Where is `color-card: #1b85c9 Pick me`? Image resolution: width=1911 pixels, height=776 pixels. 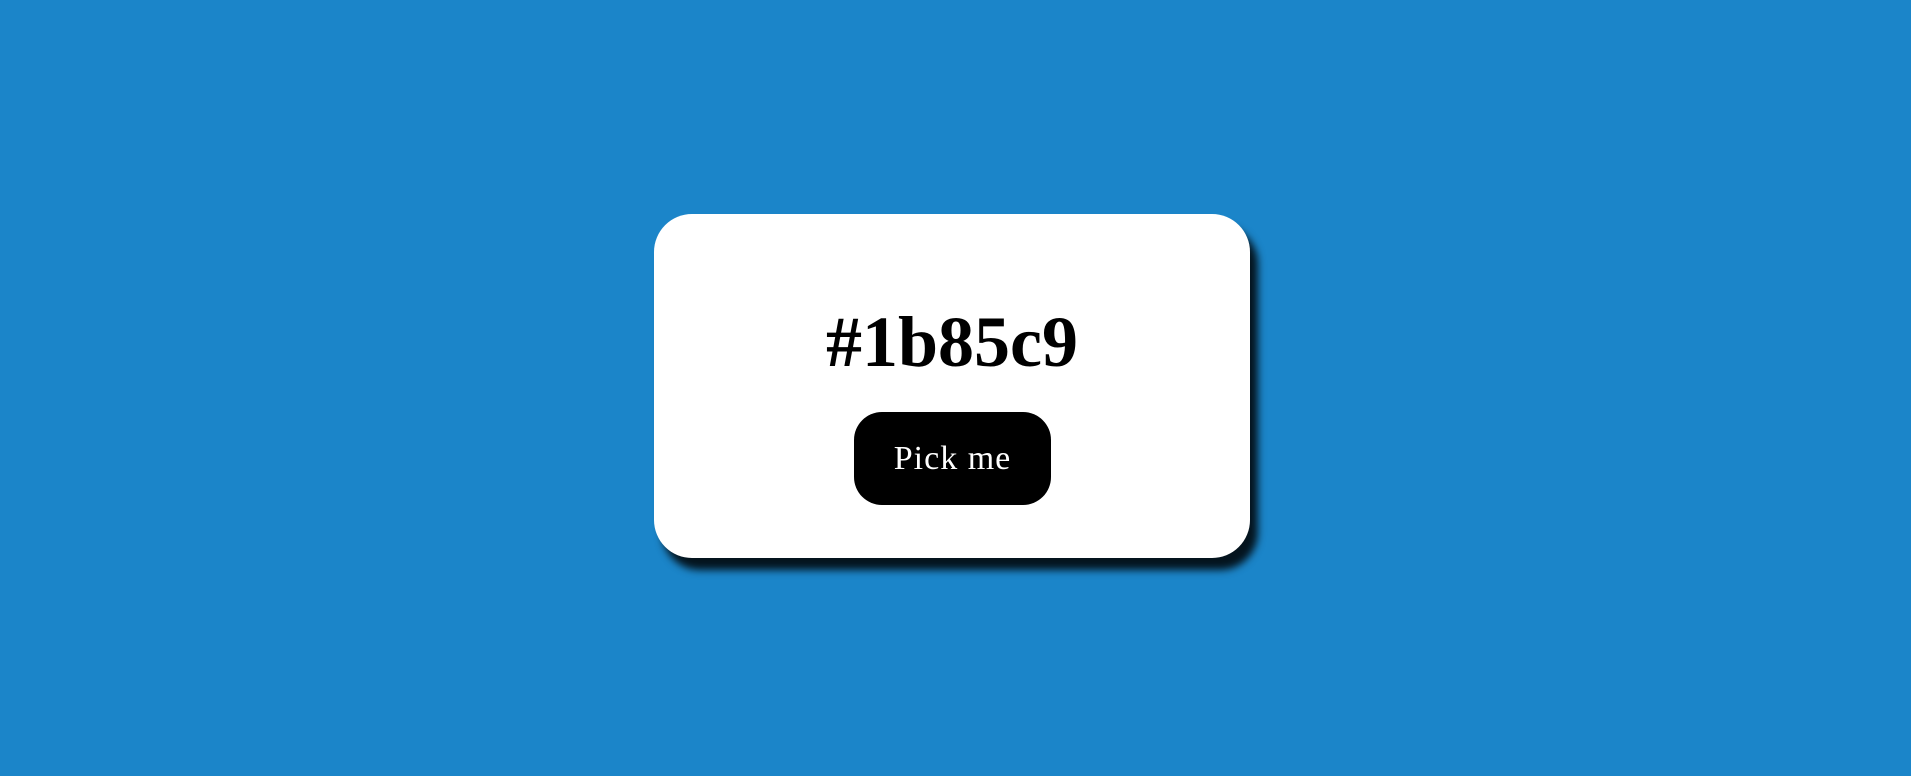
color-card: #1b85c9 Pick me is located at coordinates (952, 386).